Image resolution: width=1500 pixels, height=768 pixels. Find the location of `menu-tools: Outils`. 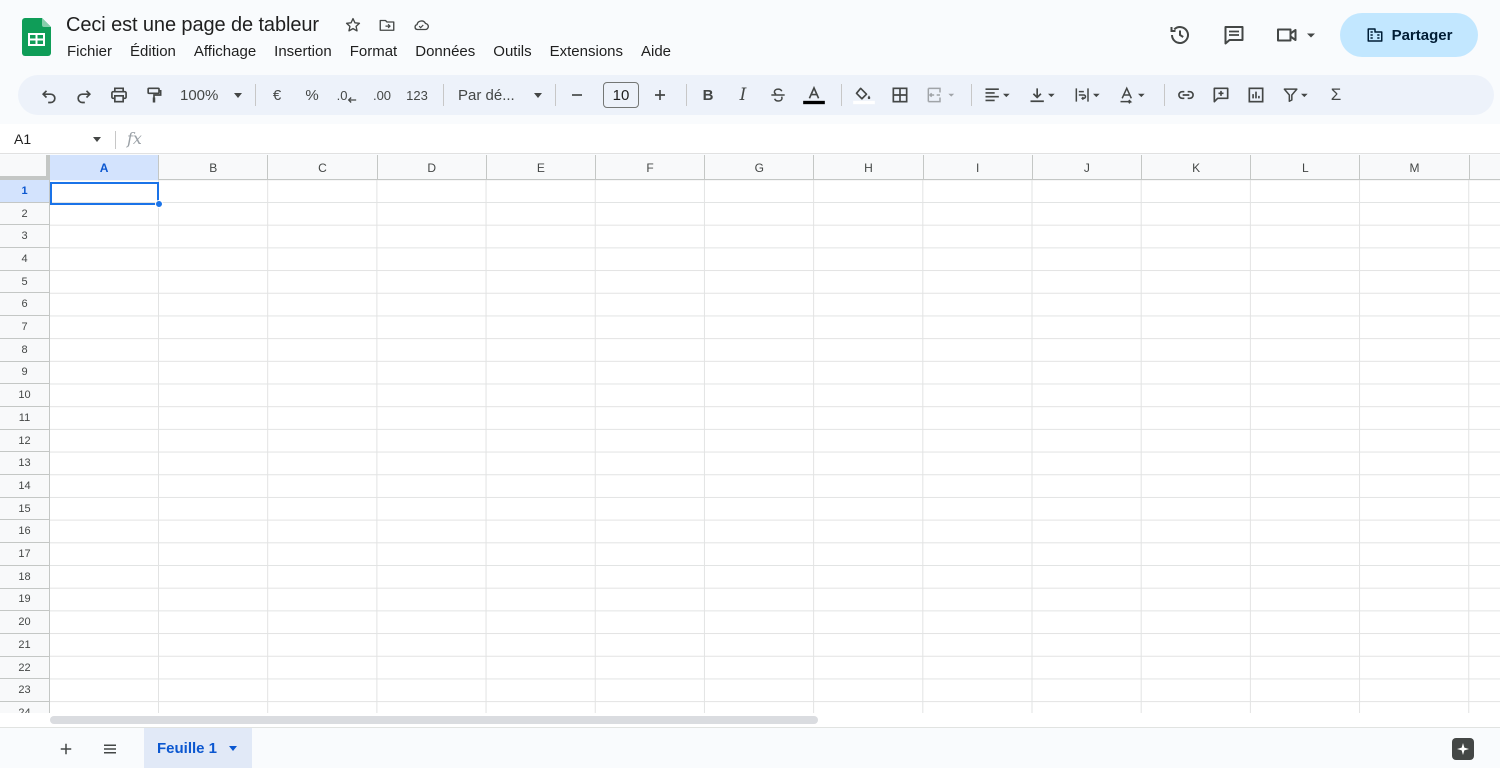

menu-tools: Outils is located at coordinates (512, 51).